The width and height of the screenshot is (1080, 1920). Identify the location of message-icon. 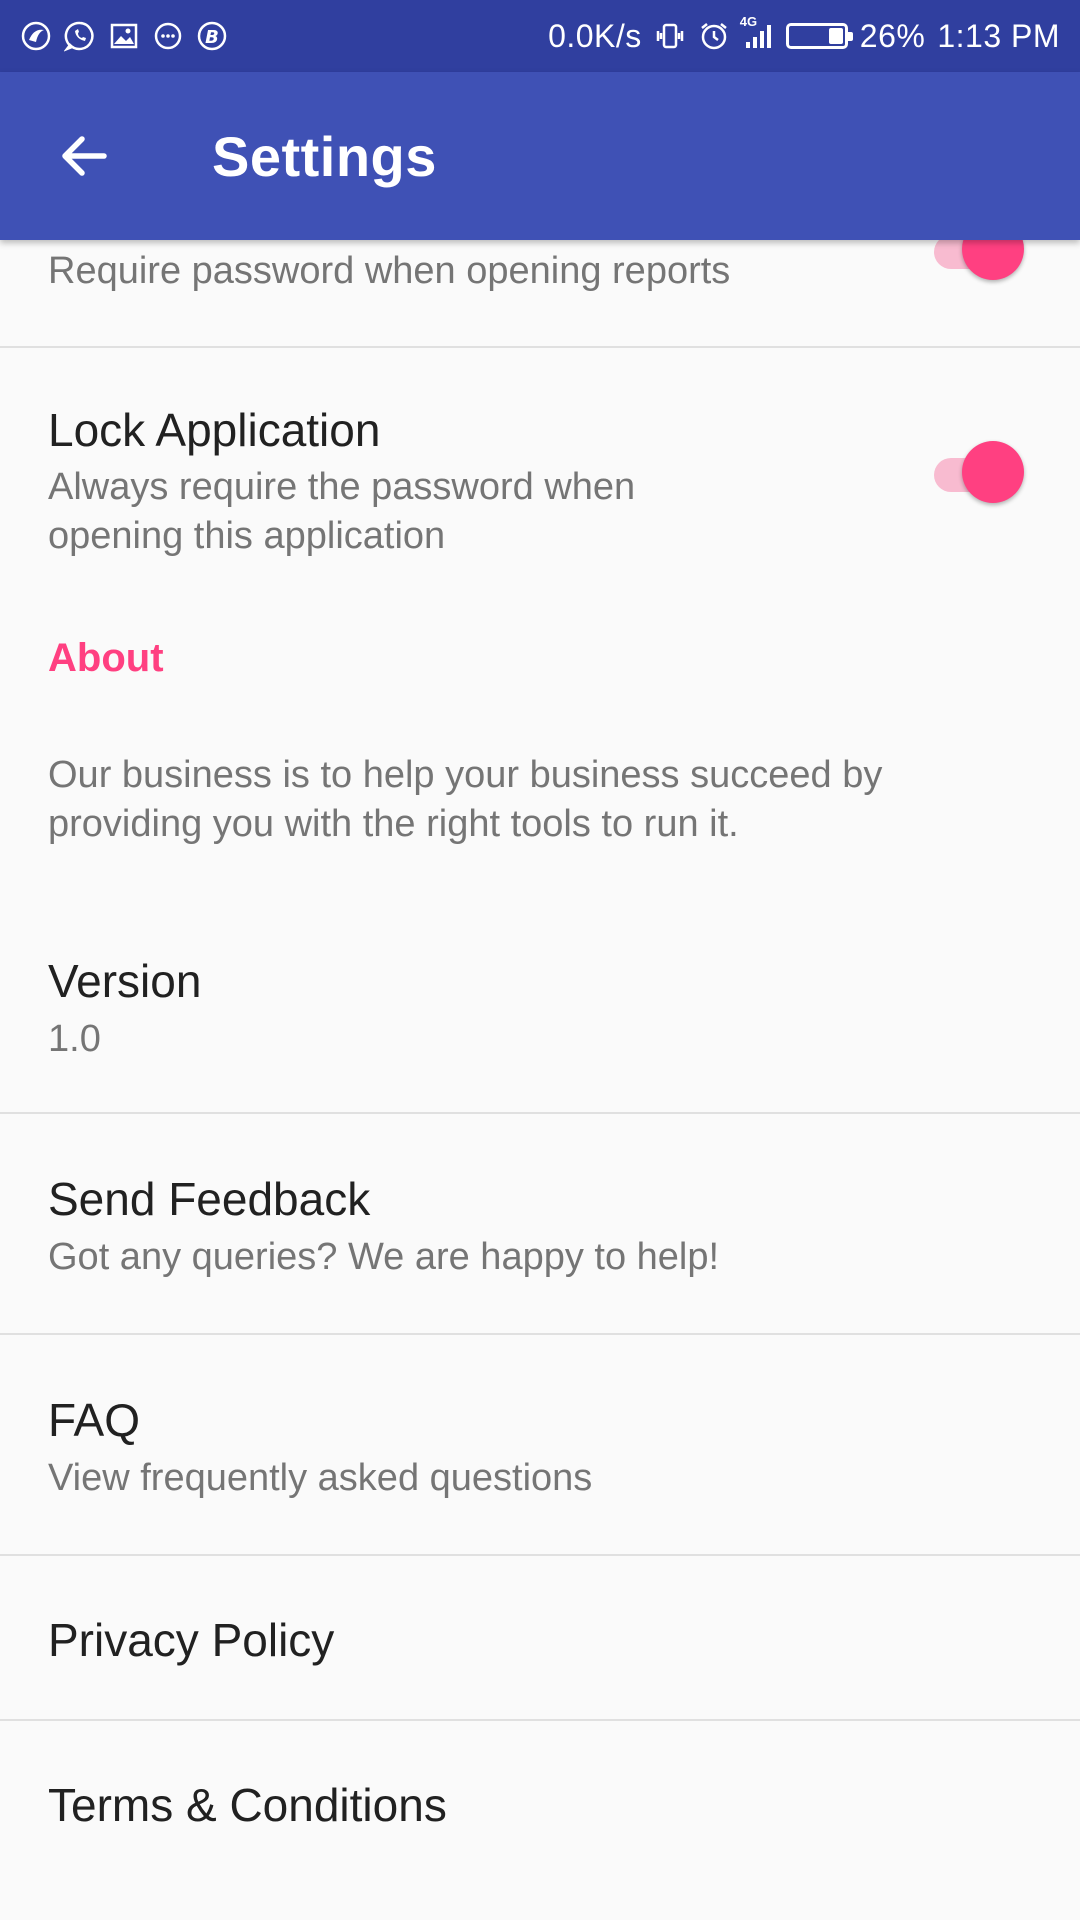
(168, 36).